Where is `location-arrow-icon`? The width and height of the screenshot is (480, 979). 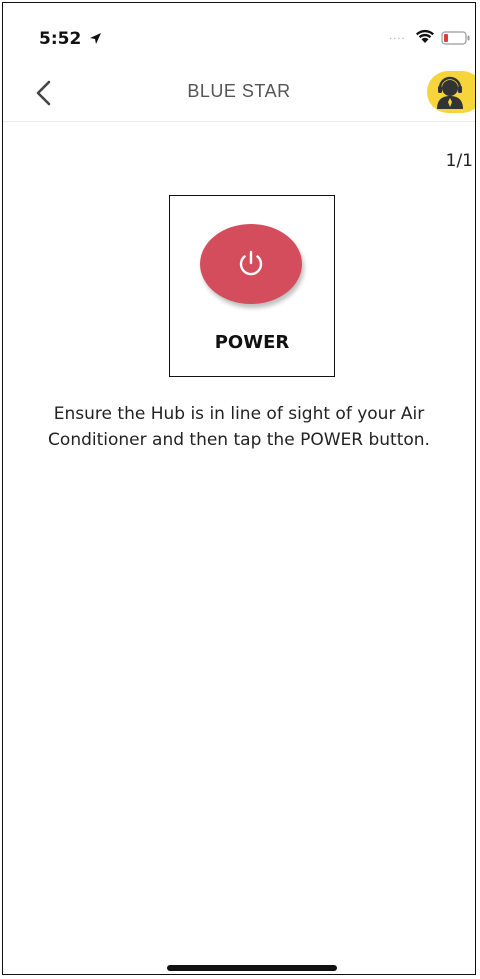
location-arrow-icon is located at coordinates (95, 38).